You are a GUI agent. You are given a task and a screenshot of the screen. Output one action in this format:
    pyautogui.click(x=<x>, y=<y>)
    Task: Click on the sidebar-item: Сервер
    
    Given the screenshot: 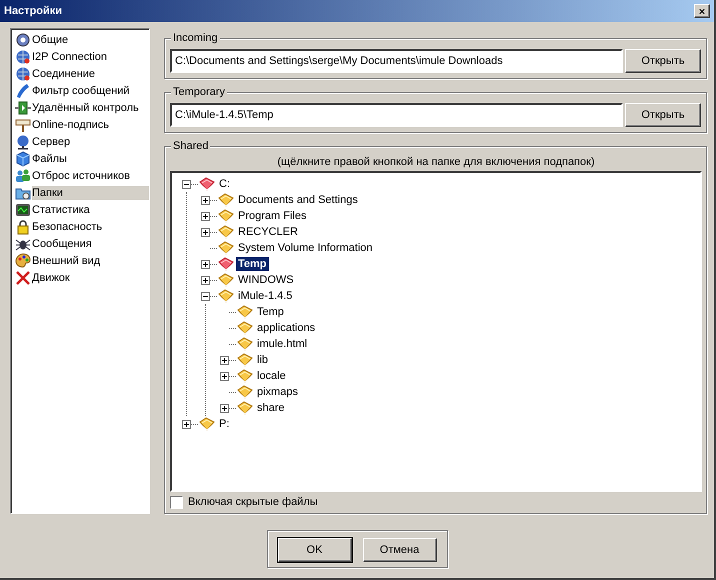 What is the action you would take?
    pyautogui.click(x=82, y=141)
    